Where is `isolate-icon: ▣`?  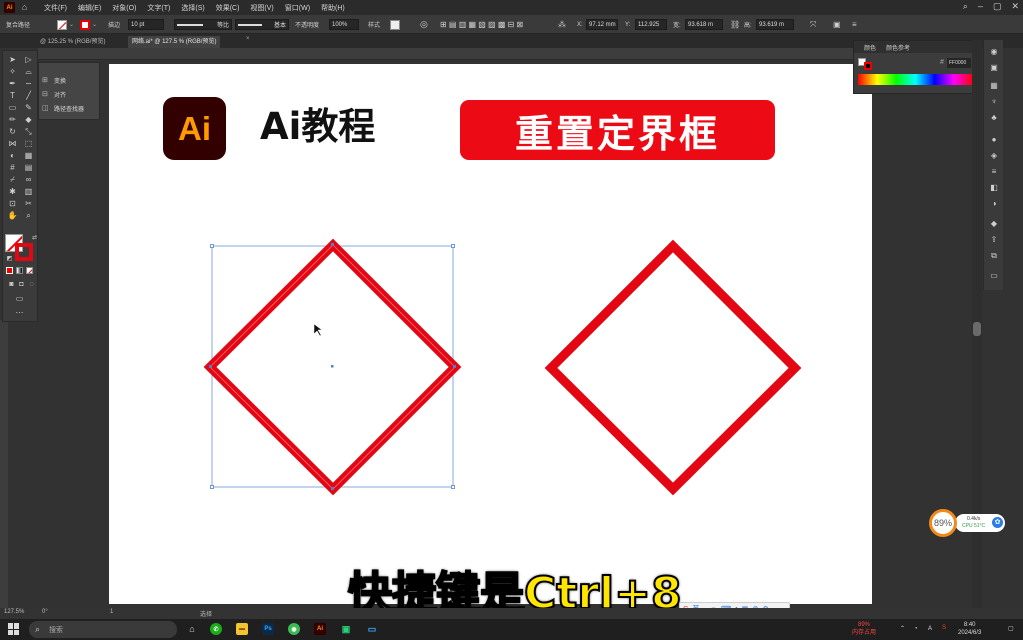
isolate-icon: ▣ is located at coordinates (837, 24).